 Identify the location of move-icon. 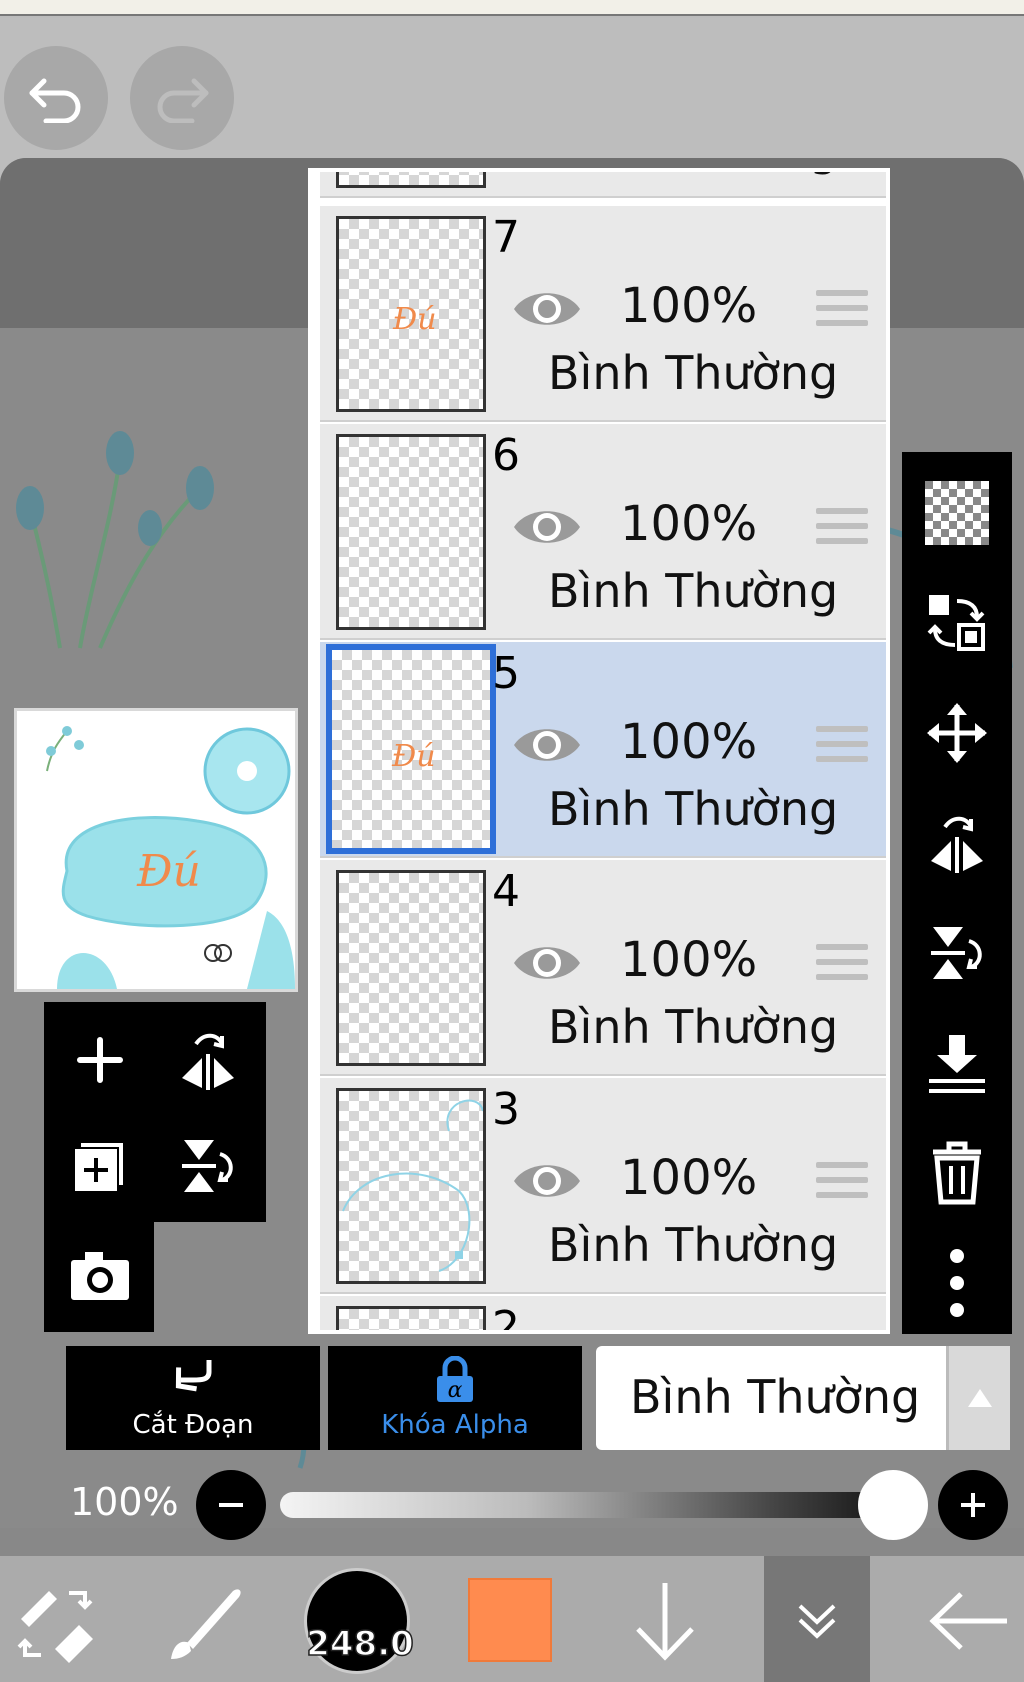
(957, 733).